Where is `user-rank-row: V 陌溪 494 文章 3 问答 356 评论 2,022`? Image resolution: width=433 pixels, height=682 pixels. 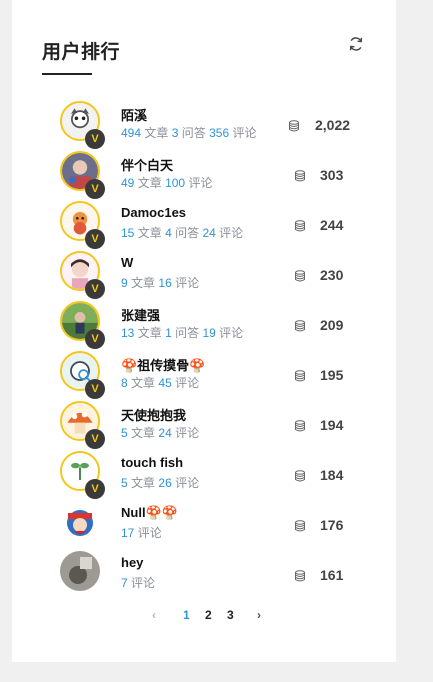
user-rank-row: V 陌溪 494 文章 3 问答 356 评论 2,022 is located at coordinates (210, 125).